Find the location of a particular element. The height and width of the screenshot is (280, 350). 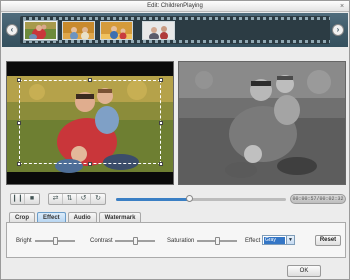

effect-select: Gray ▼ is located at coordinates (278, 240).